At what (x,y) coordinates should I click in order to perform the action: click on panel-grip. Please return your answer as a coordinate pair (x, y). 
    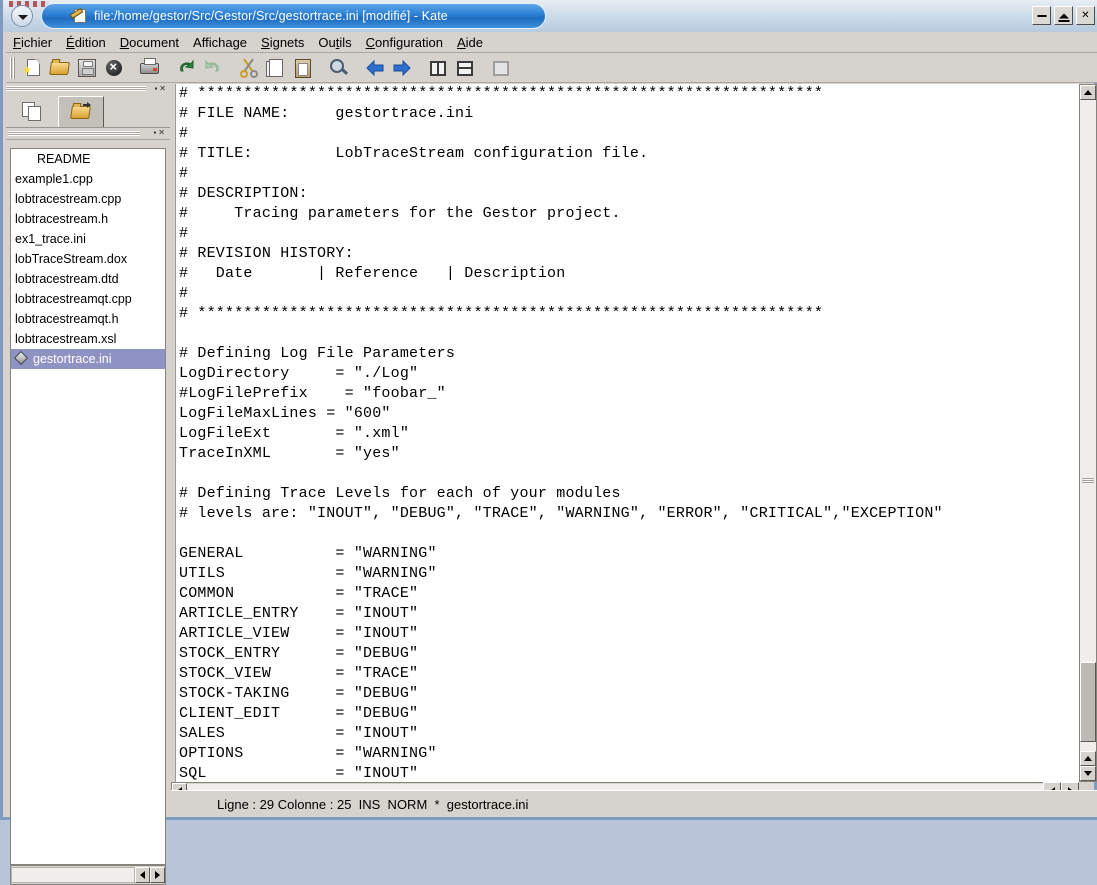
    Looking at the image, I should click on (76, 88).